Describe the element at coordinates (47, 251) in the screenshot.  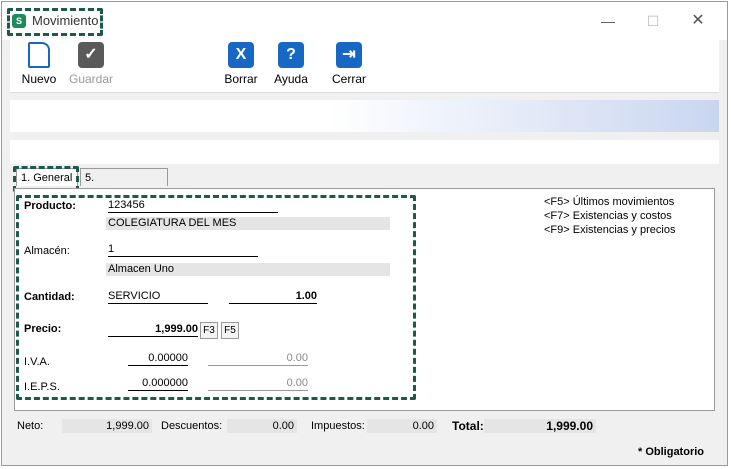
I see `almacen-label: Almacén:` at that location.